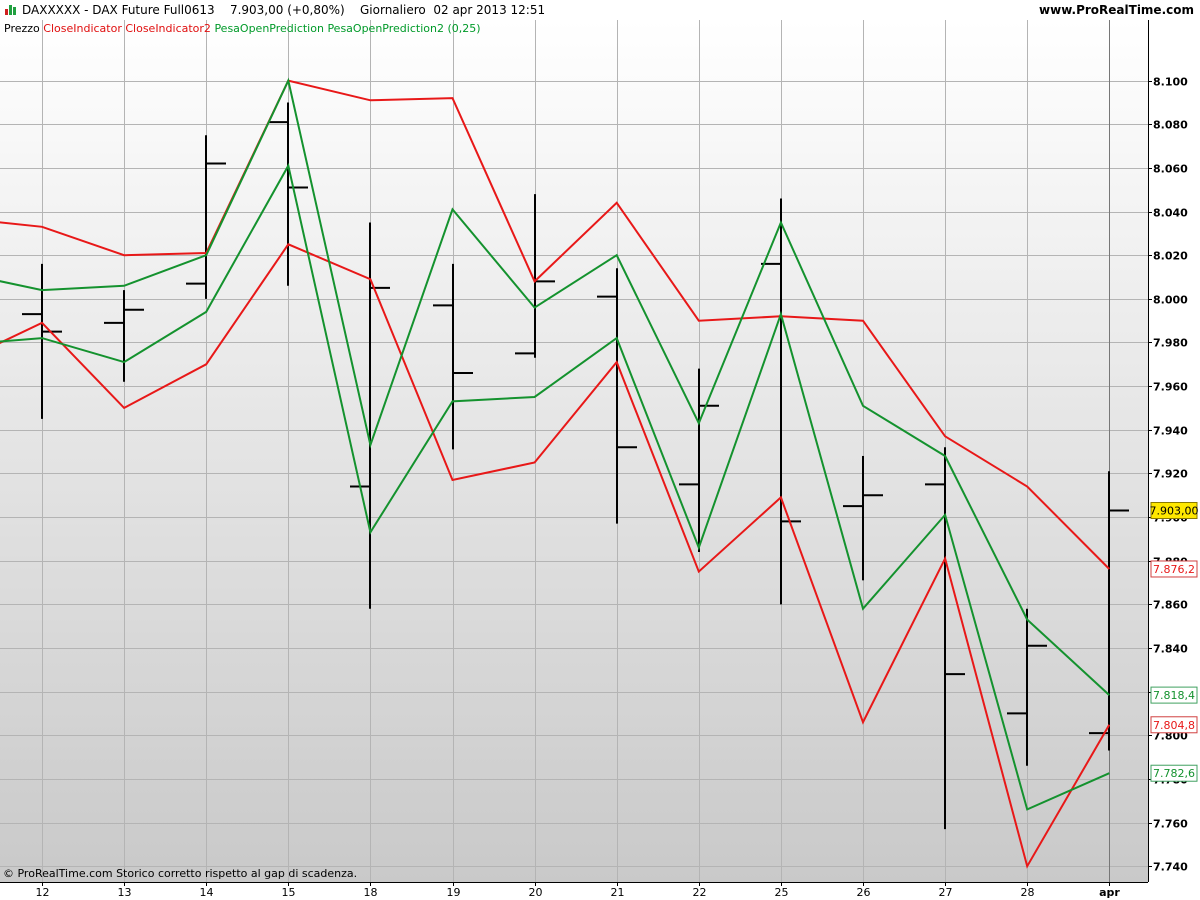  What do you see at coordinates (22, 28) in the screenshot?
I see `legend-price: Prezzo` at bounding box center [22, 28].